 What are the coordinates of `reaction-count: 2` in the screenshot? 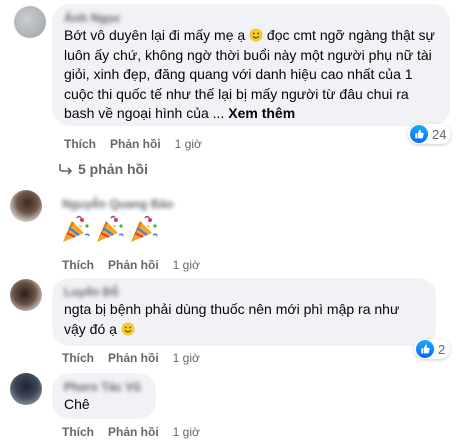 It's located at (442, 349).